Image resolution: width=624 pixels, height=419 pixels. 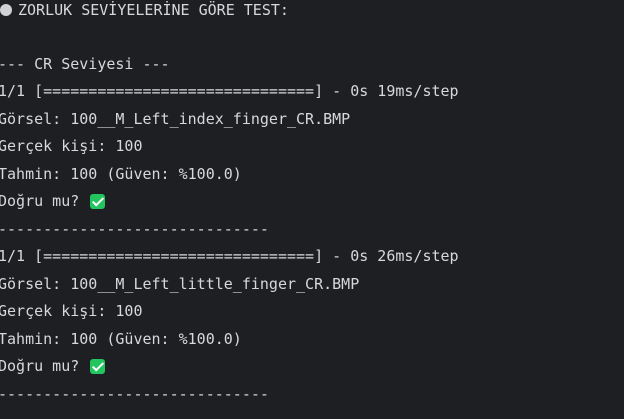 What do you see at coordinates (180, 284) in the screenshot?
I see `image-line: Görsel: 100__M_Left_little_finger_CR.BMP` at bounding box center [180, 284].